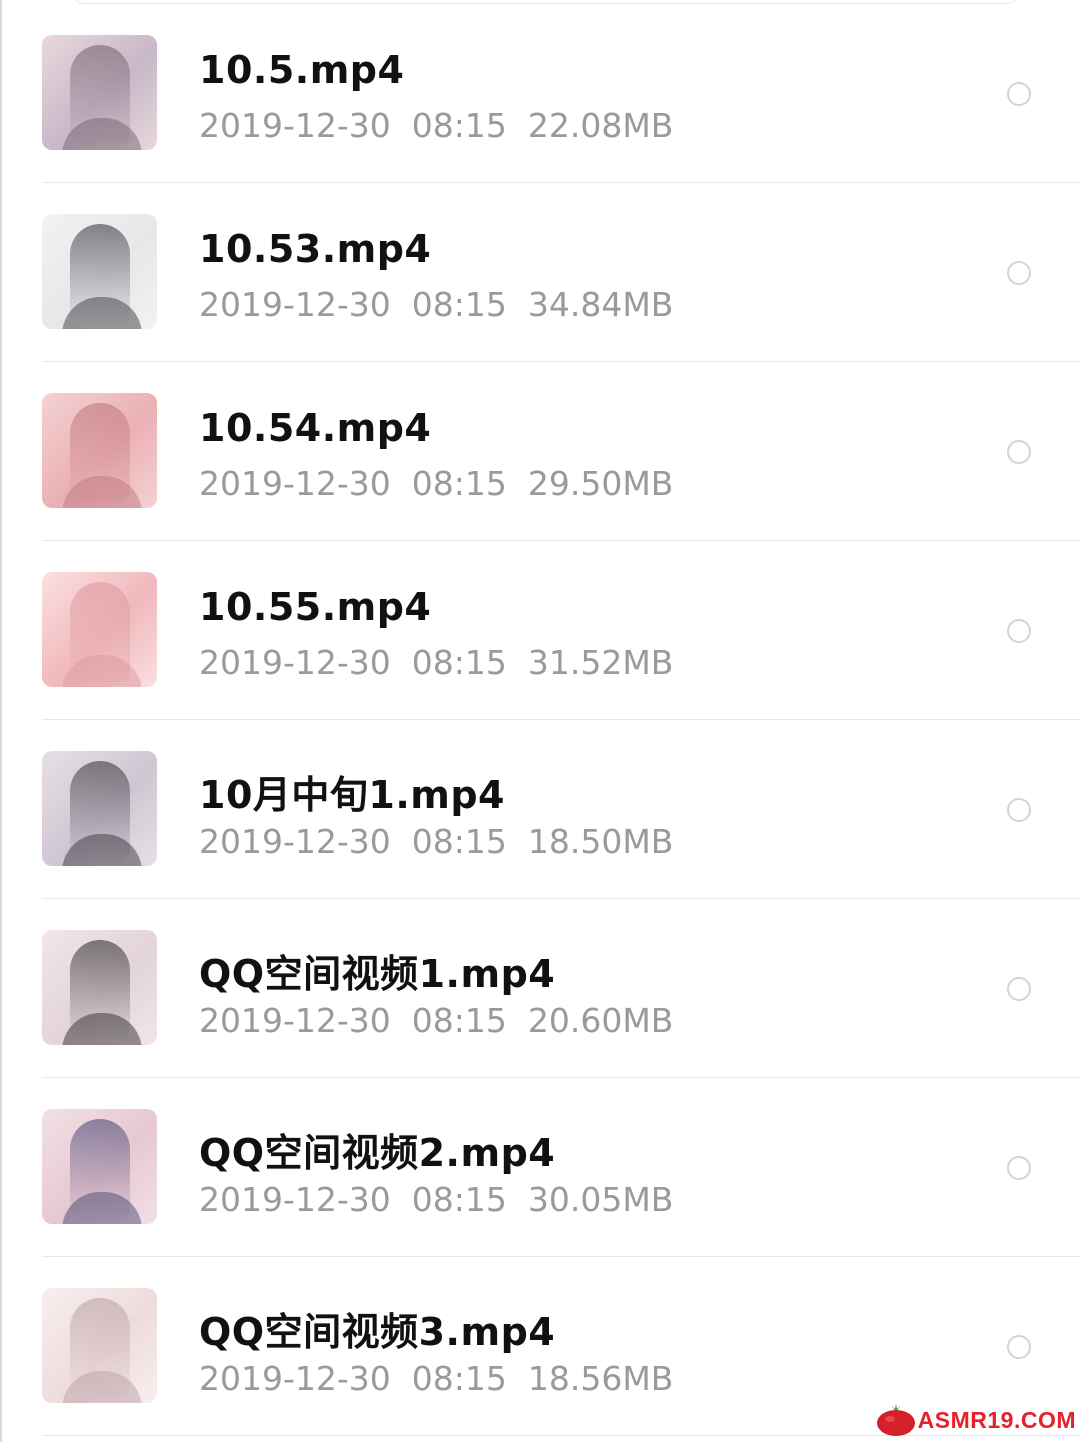 Image resolution: width=1080 pixels, height=1442 pixels. What do you see at coordinates (600, 304) in the screenshot?
I see `file-size: 34.84MB` at bounding box center [600, 304].